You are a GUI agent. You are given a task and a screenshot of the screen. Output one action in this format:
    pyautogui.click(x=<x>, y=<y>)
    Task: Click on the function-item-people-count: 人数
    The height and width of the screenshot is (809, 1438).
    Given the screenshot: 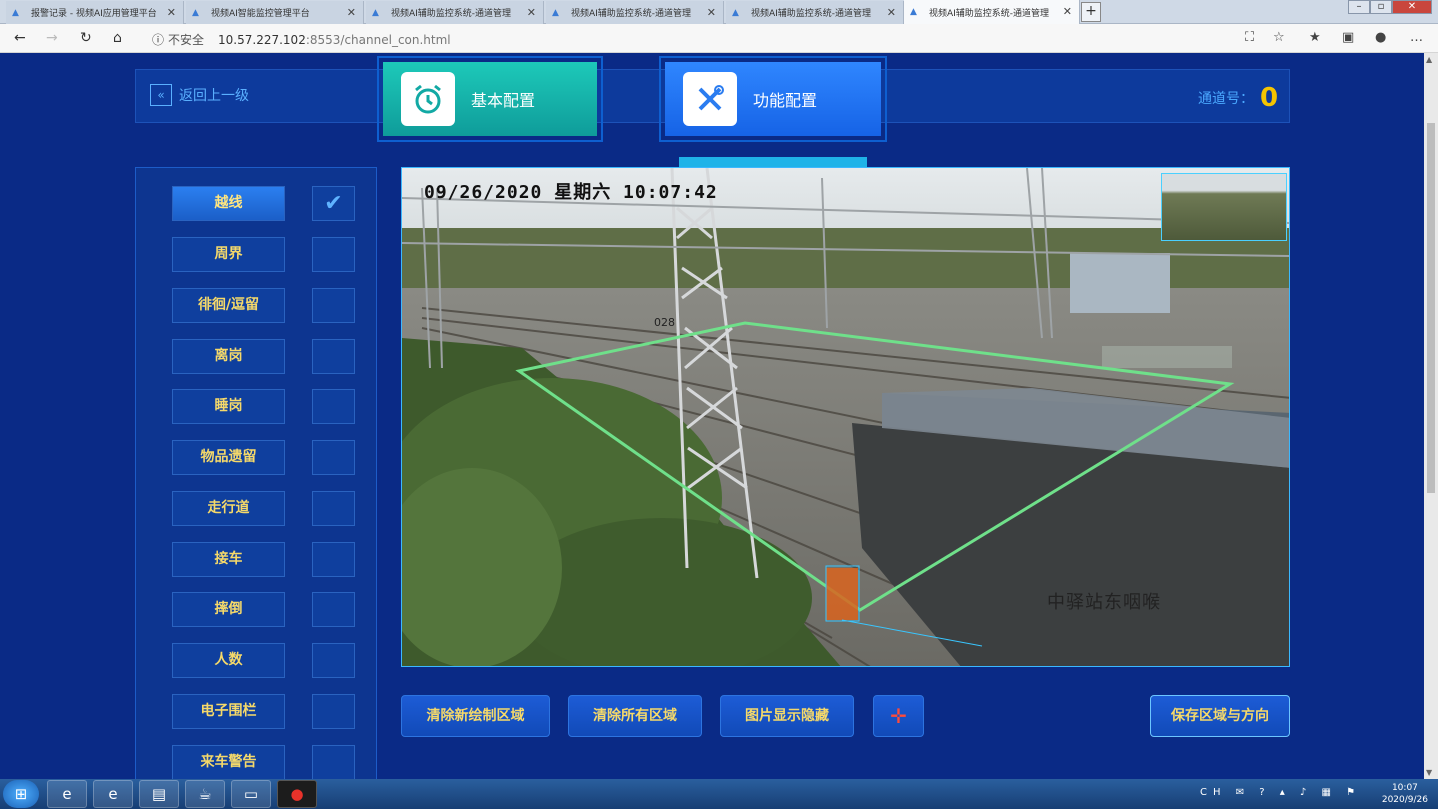 What is the action you would take?
    pyautogui.click(x=264, y=660)
    